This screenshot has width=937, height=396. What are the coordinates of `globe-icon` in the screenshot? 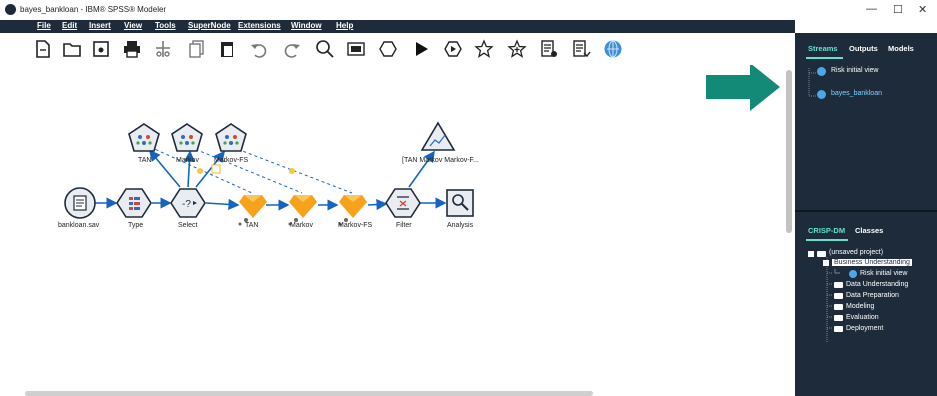 It's located at (613, 49).